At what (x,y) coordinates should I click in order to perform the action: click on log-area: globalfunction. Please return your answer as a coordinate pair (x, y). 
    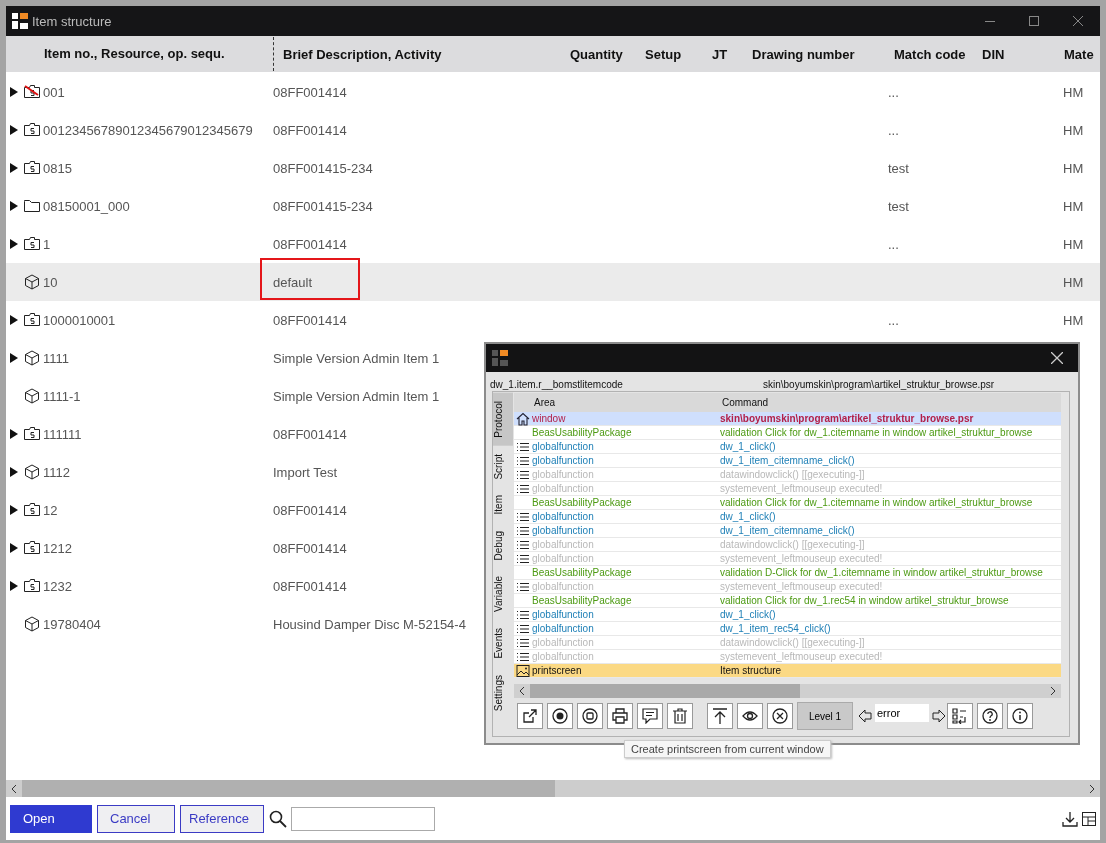
    Looking at the image, I should click on (626, 488).